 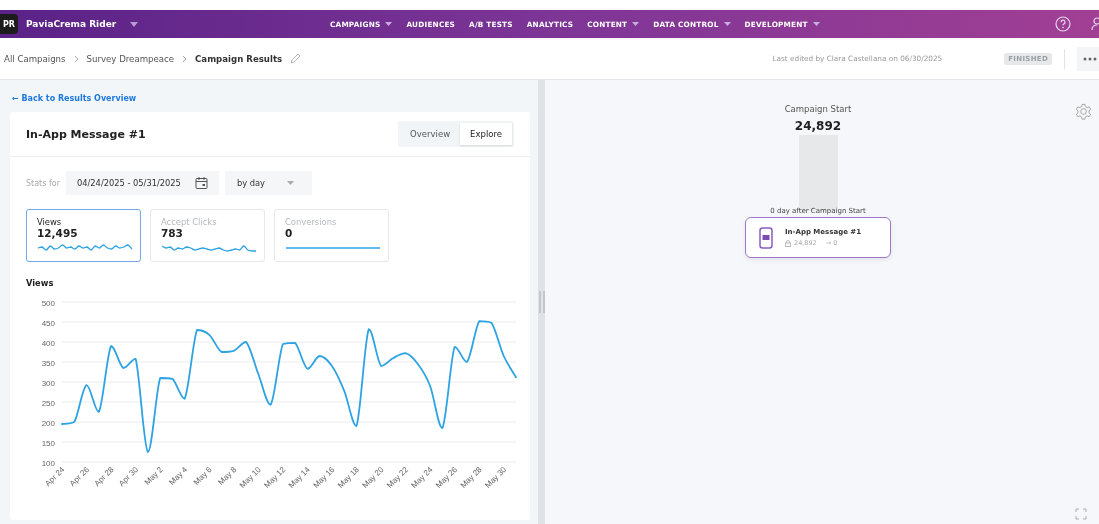 I want to click on x-axis-label: May 8, so click(x=227, y=476).